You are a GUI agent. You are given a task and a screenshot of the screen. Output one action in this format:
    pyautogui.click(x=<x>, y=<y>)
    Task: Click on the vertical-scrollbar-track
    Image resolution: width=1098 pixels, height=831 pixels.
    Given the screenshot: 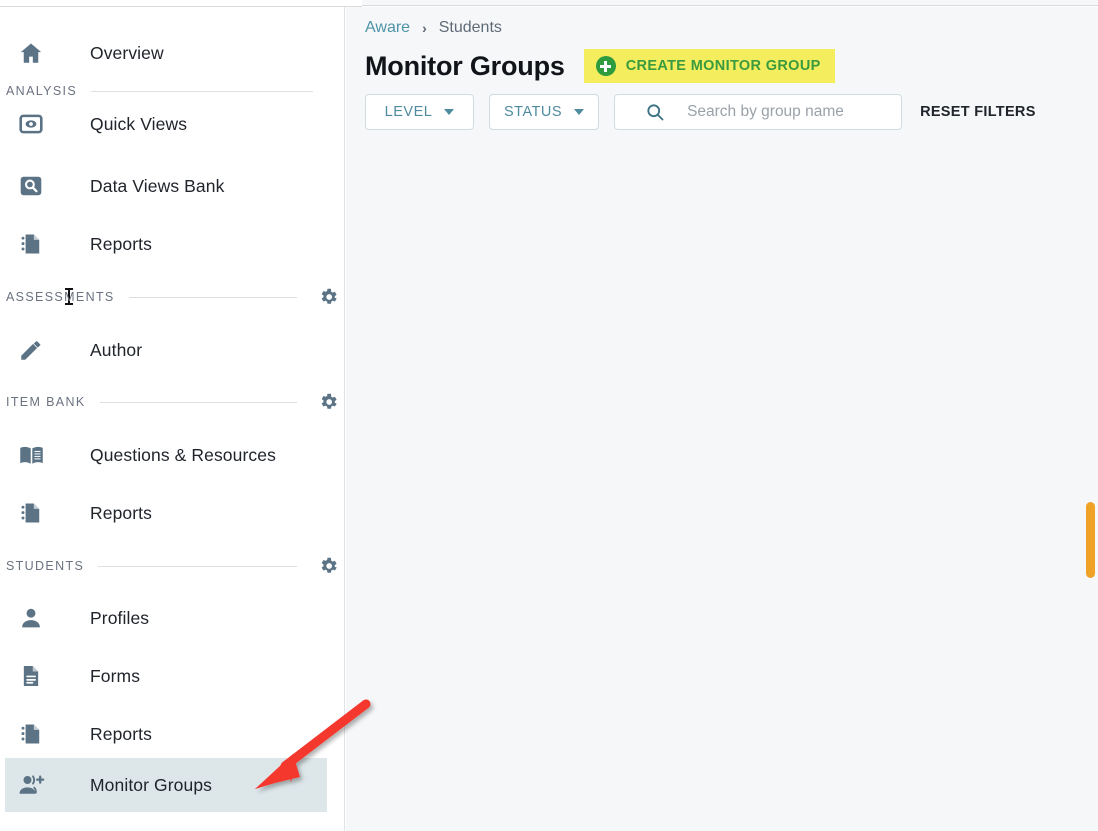 What is the action you would take?
    pyautogui.click(x=1091, y=419)
    